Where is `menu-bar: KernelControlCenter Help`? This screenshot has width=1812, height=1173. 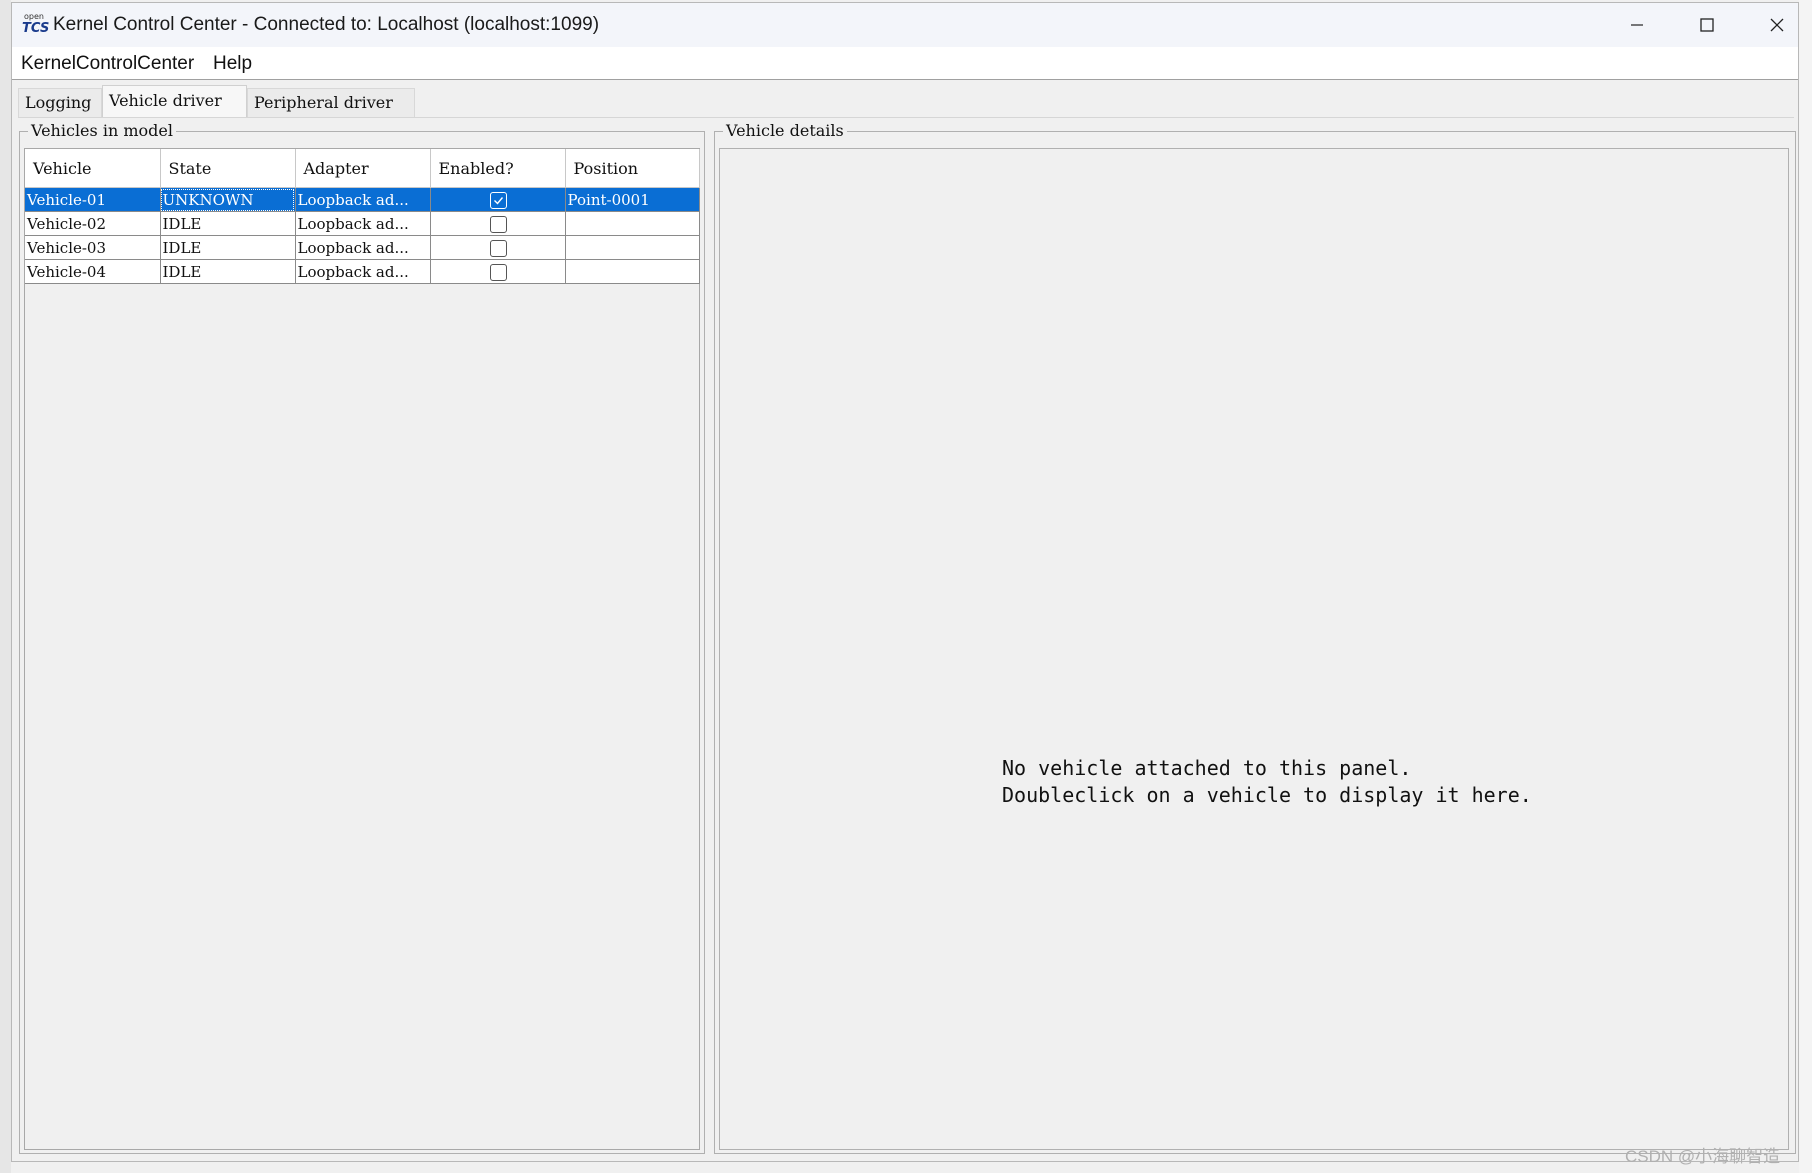 menu-bar: KernelControlCenter Help is located at coordinates (905, 63).